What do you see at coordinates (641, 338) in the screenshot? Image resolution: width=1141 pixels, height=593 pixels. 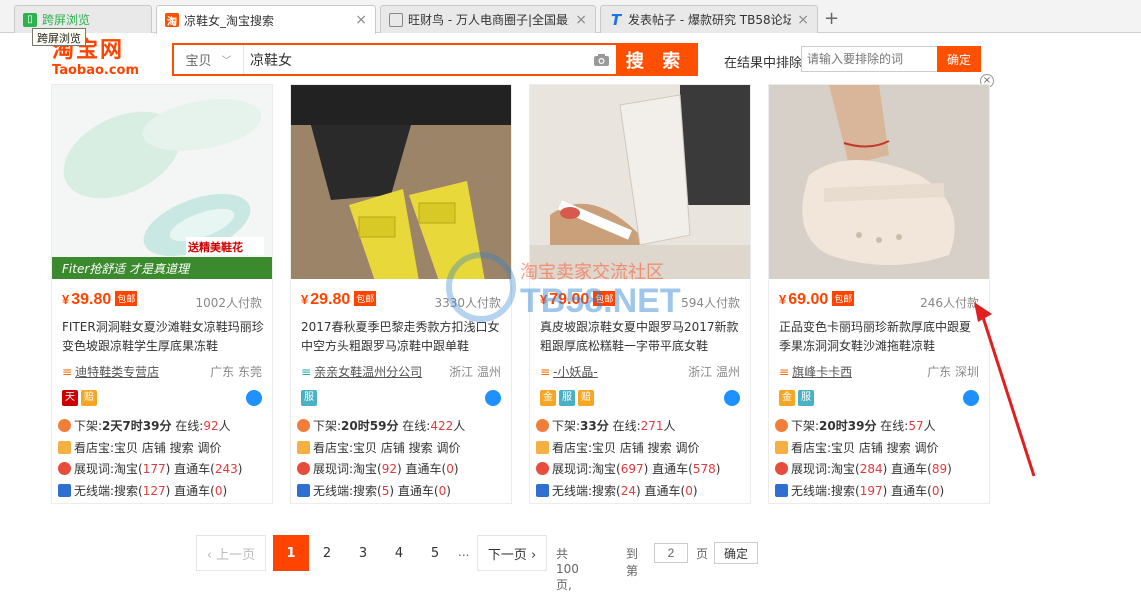 I see `product-title: 真皮坡跟凉鞋女夏中跟罗马2017新款粗跟厚底松糕鞋一字带平底女鞋` at bounding box center [641, 338].